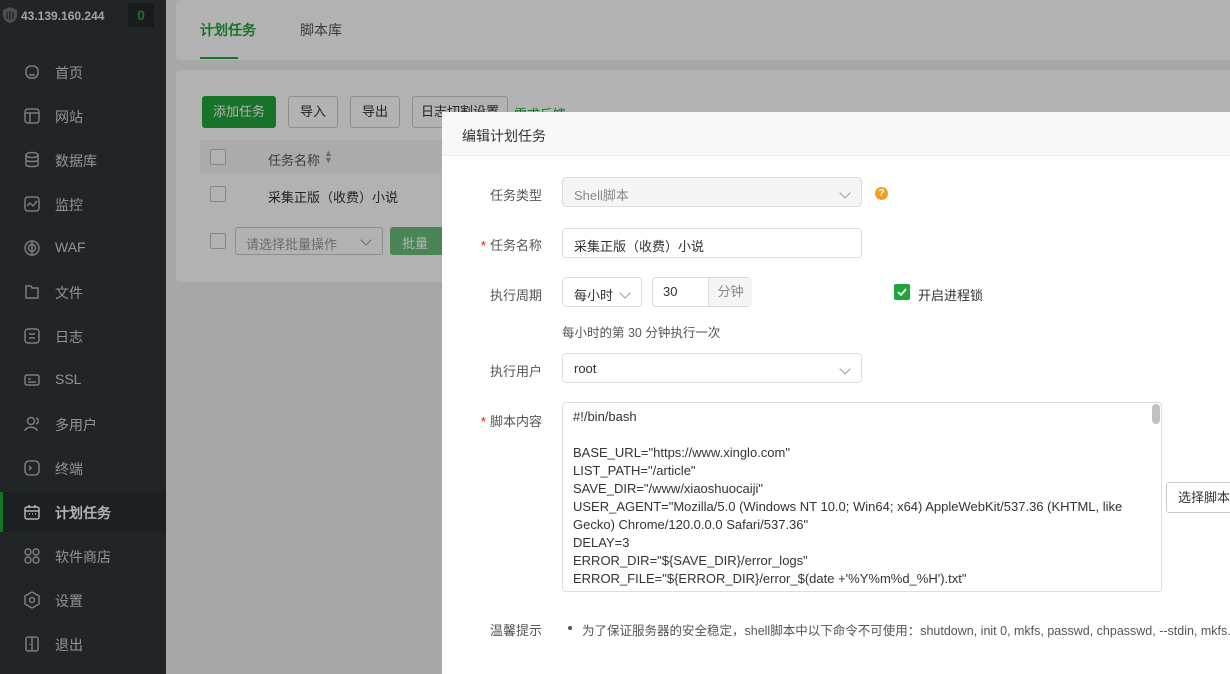 Image resolution: width=1230 pixels, height=674 pixels. I want to click on task-name-label: * 任务名称, so click(511, 245).